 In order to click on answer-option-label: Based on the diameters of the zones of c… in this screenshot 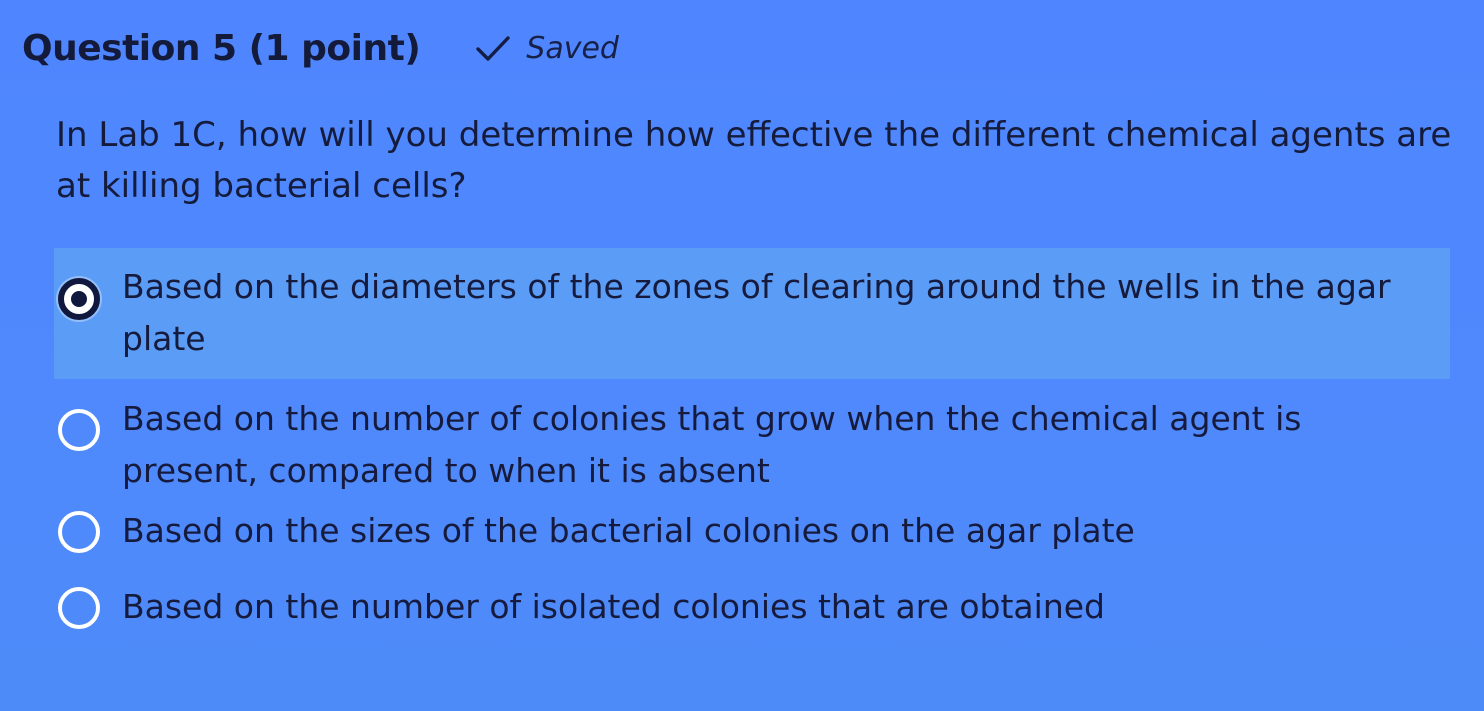, I will do `click(756, 312)`.